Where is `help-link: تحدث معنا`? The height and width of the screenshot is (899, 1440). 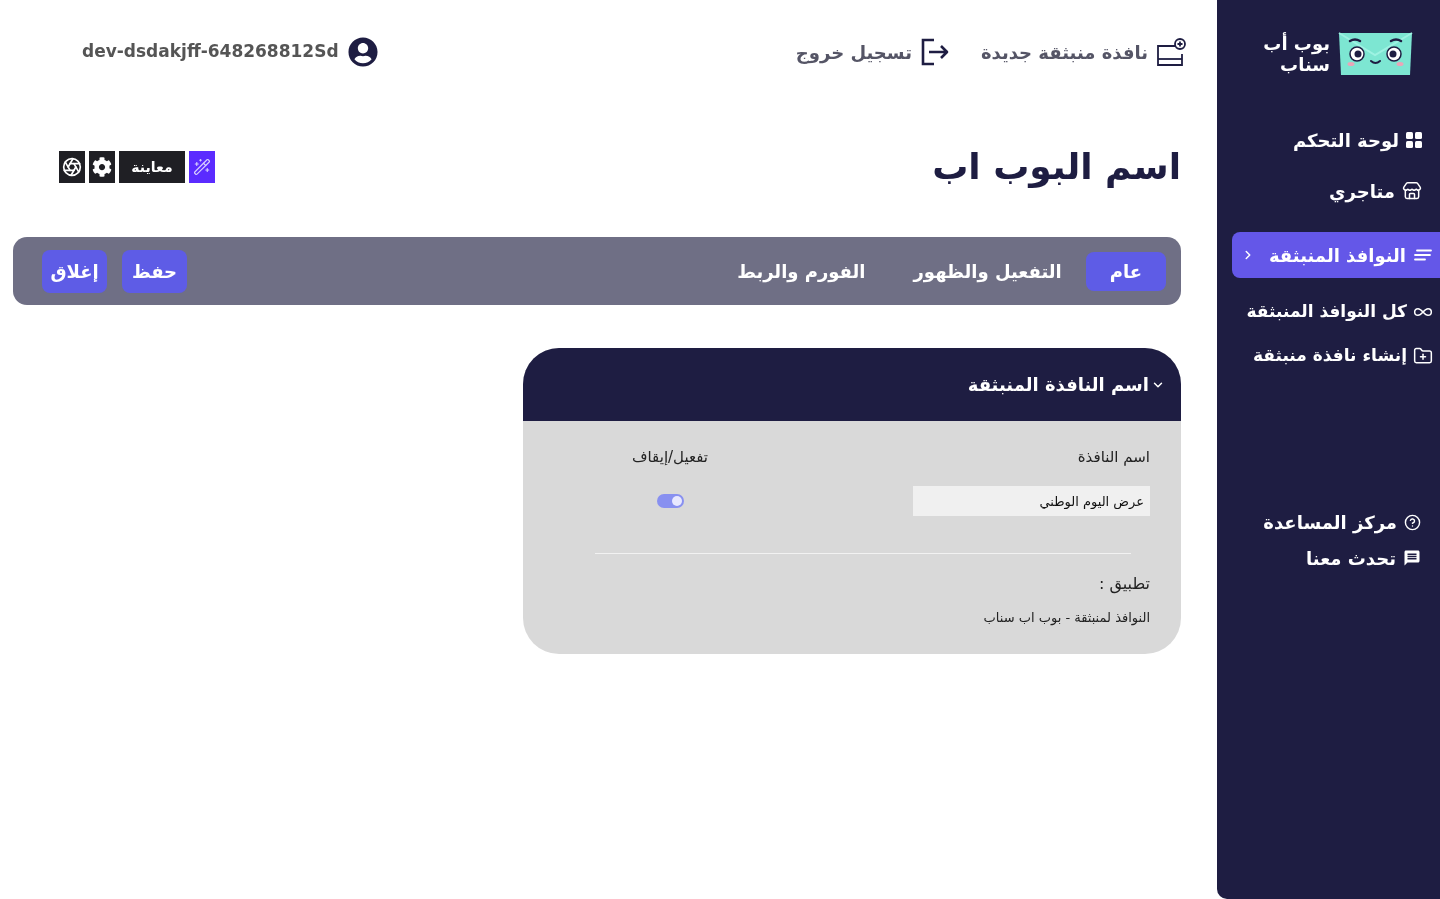
help-link: تحدث معنا is located at coordinates (1328, 558).